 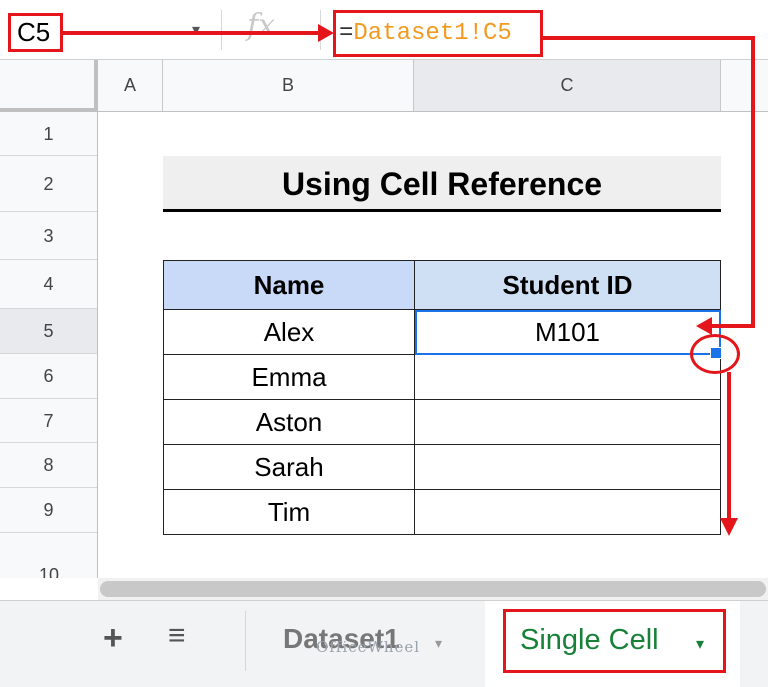 I want to click on column-header-b: B, so click(x=288, y=85).